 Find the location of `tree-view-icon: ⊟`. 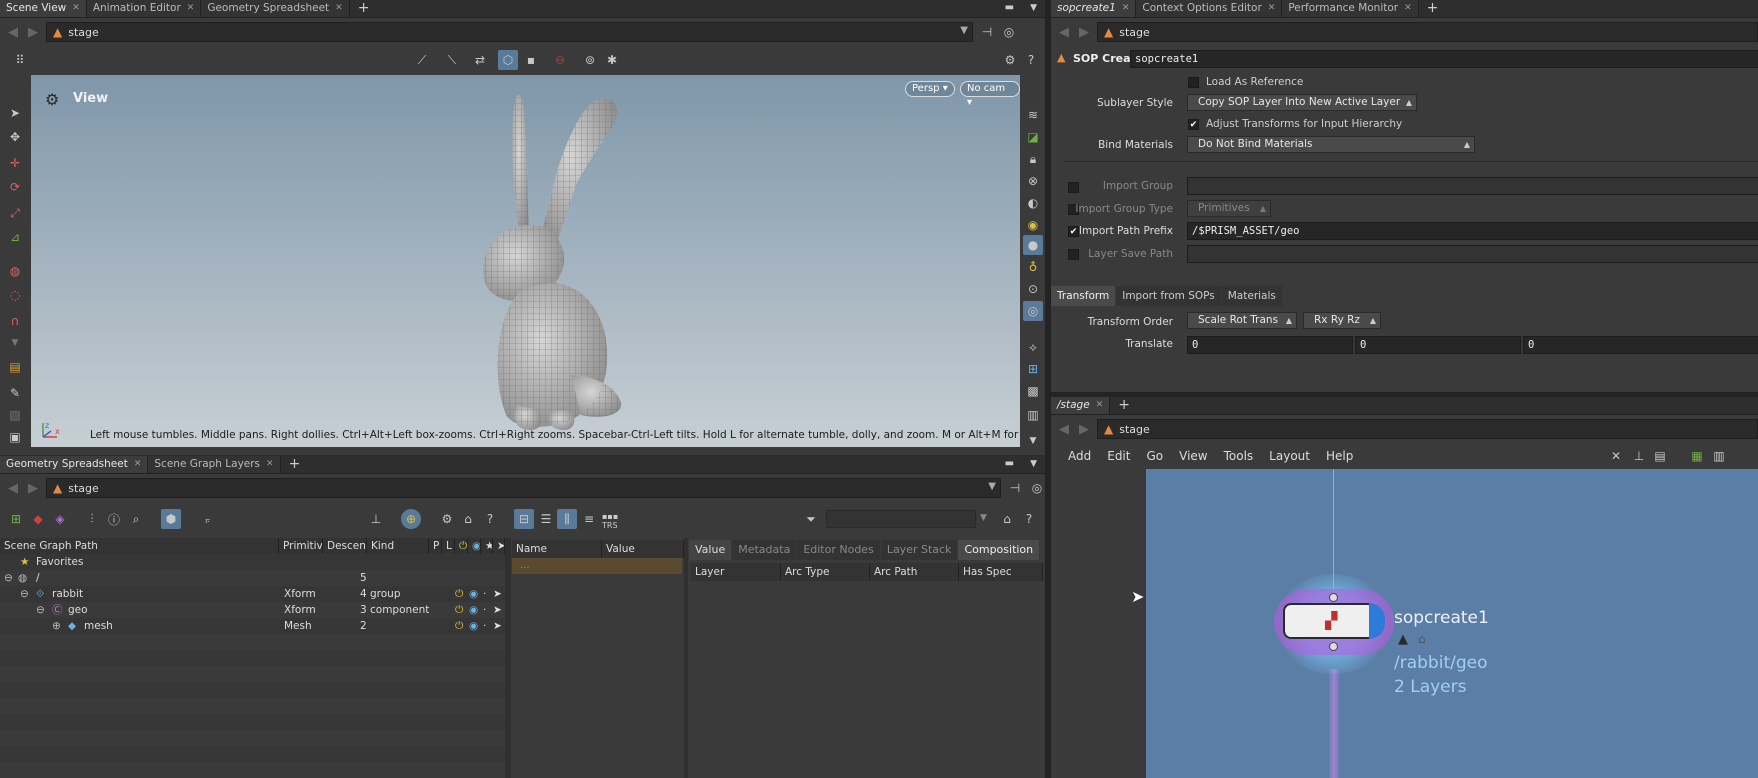

tree-view-icon: ⊟ is located at coordinates (524, 519).